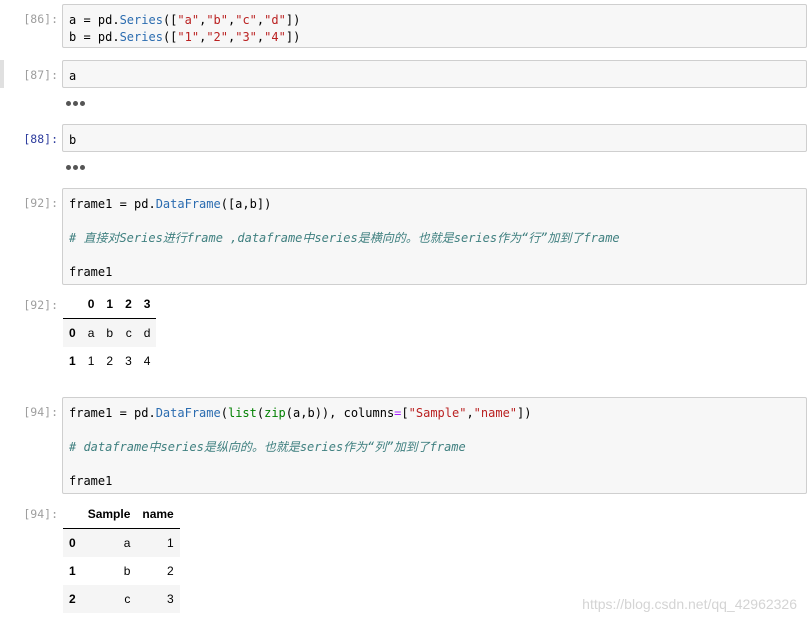 The width and height of the screenshot is (807, 622). I want to click on code-token: b = pd., so click(94, 37).